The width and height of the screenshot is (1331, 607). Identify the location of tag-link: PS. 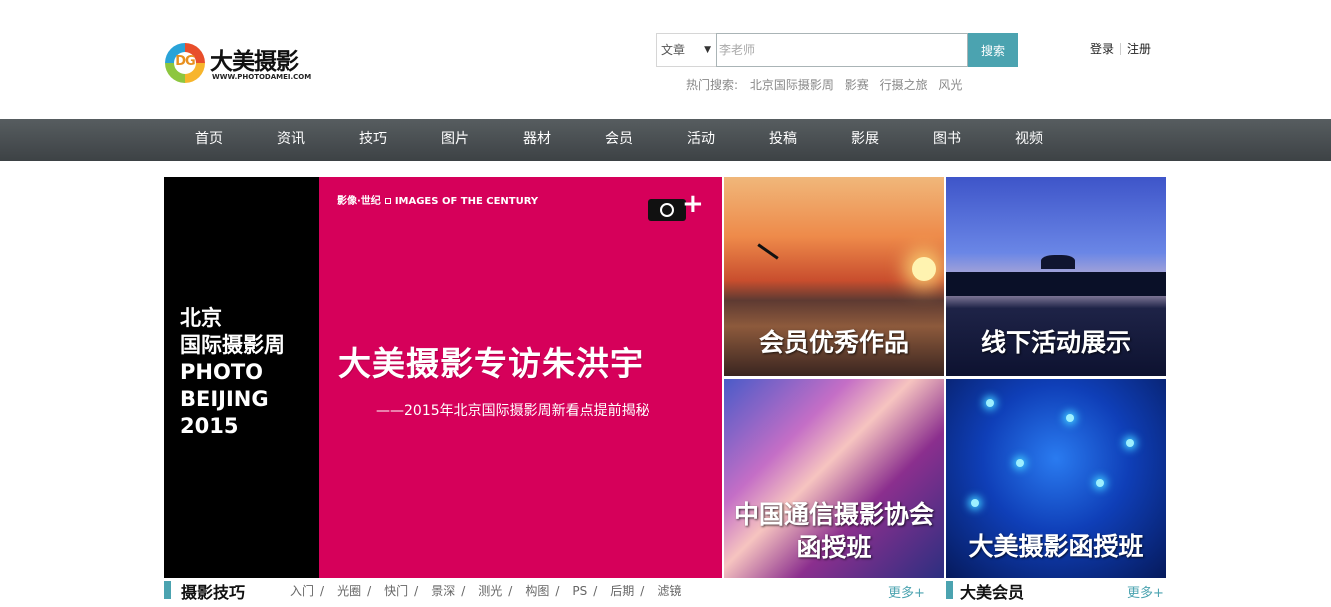
(579, 591).